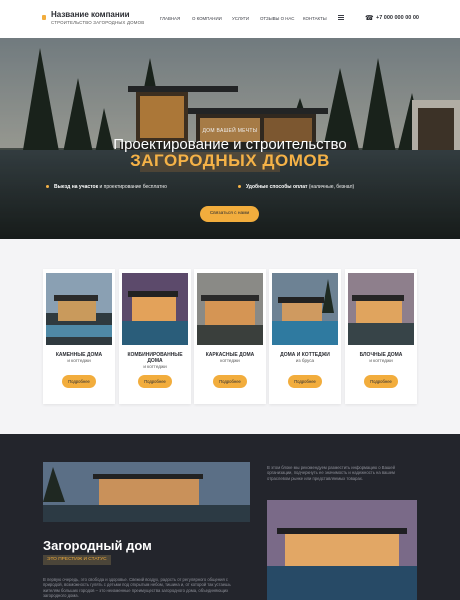  I want to click on company-tagline: СТРОИТЕЛЬСТВО ЗАГОРОДНЫХ ДОМОВ, so click(98, 22).